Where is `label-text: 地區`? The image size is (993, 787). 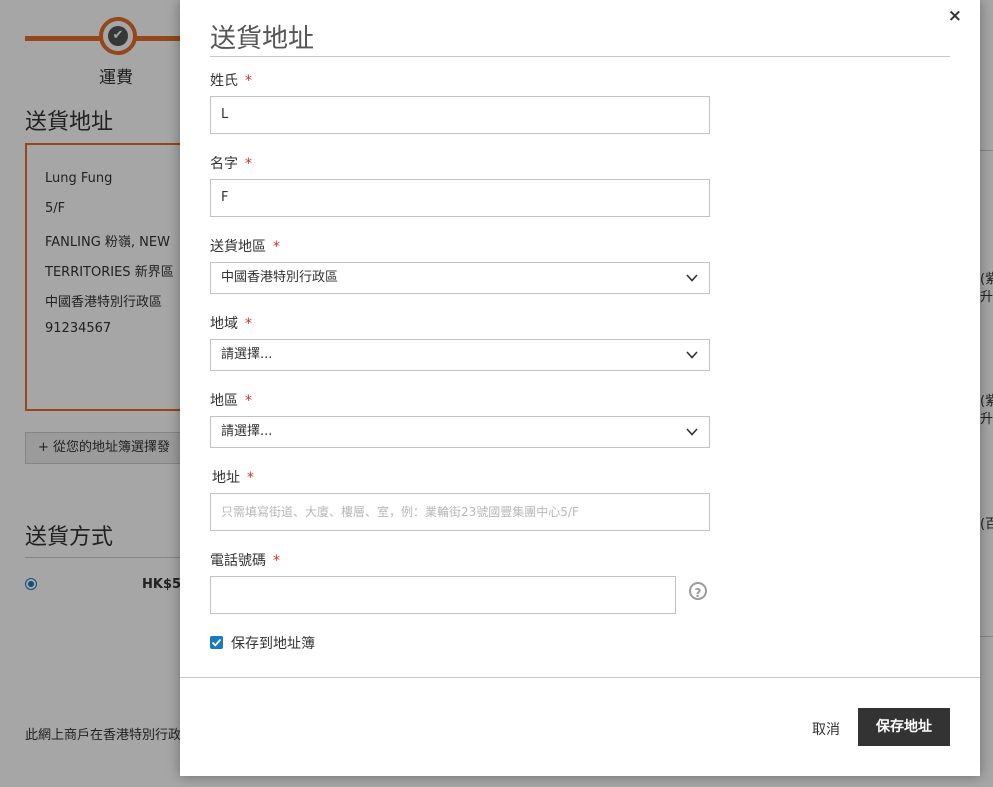 label-text: 地區 is located at coordinates (224, 401).